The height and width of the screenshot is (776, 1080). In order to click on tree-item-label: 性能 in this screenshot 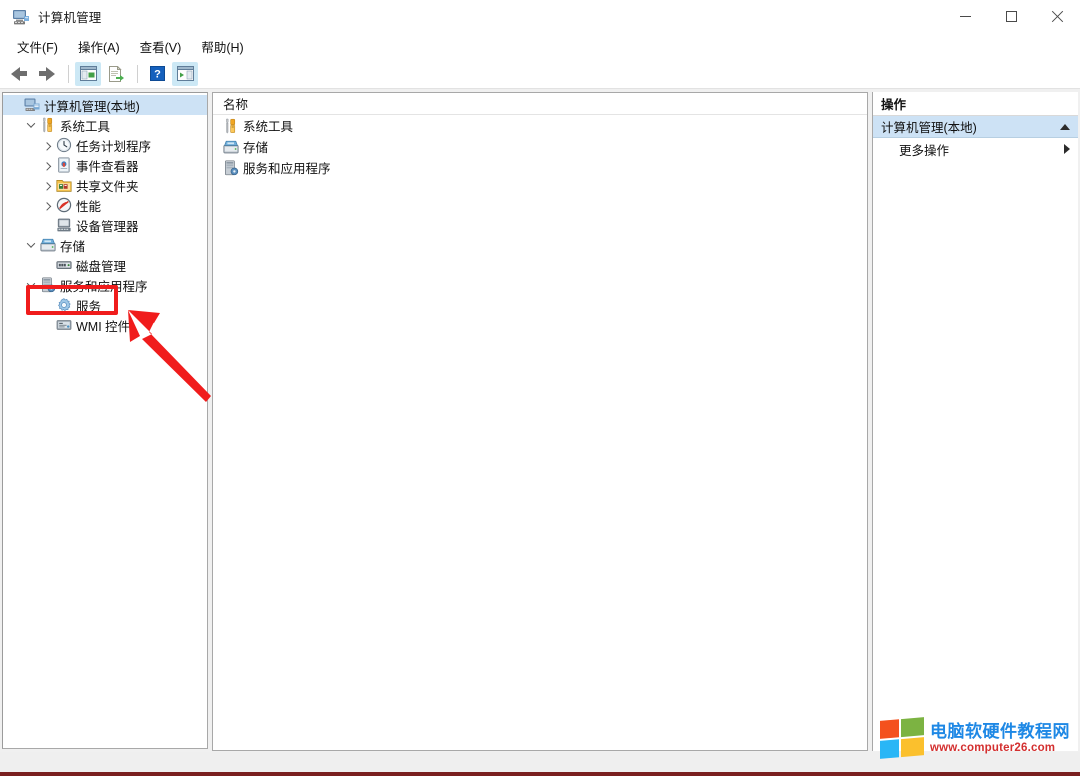, I will do `click(89, 206)`.